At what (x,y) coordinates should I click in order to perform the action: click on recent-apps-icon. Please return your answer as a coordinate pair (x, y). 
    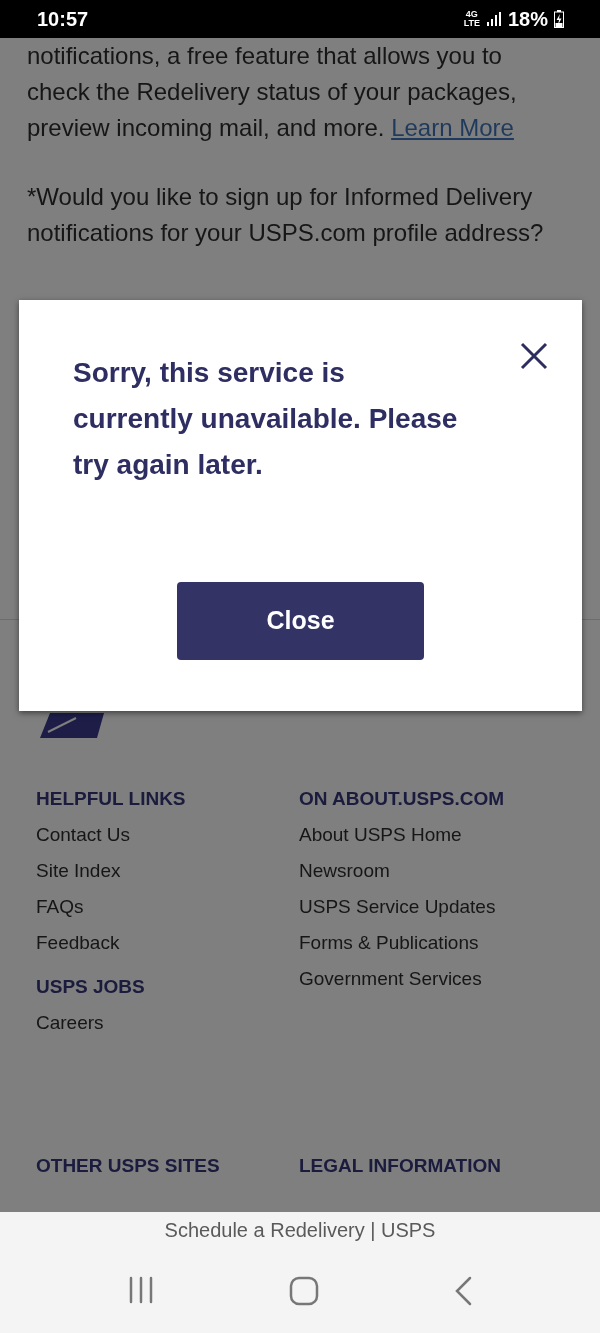
    Looking at the image, I should click on (141, 1290).